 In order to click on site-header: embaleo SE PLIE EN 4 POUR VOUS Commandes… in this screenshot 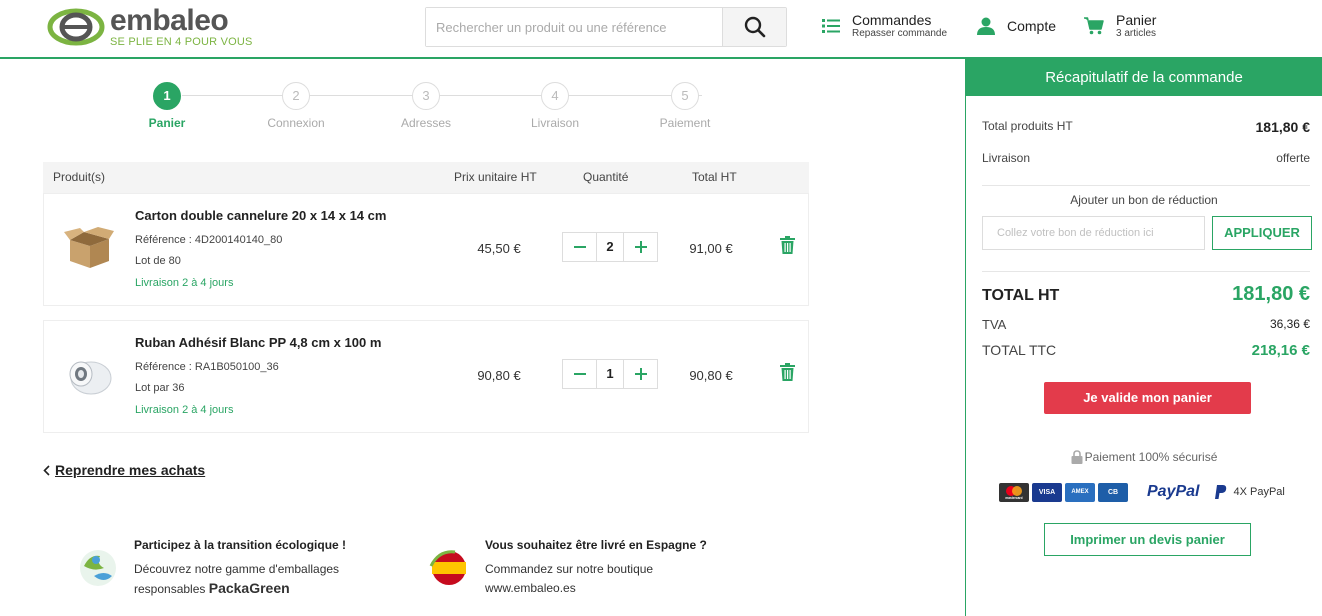, I will do `click(661, 29)`.